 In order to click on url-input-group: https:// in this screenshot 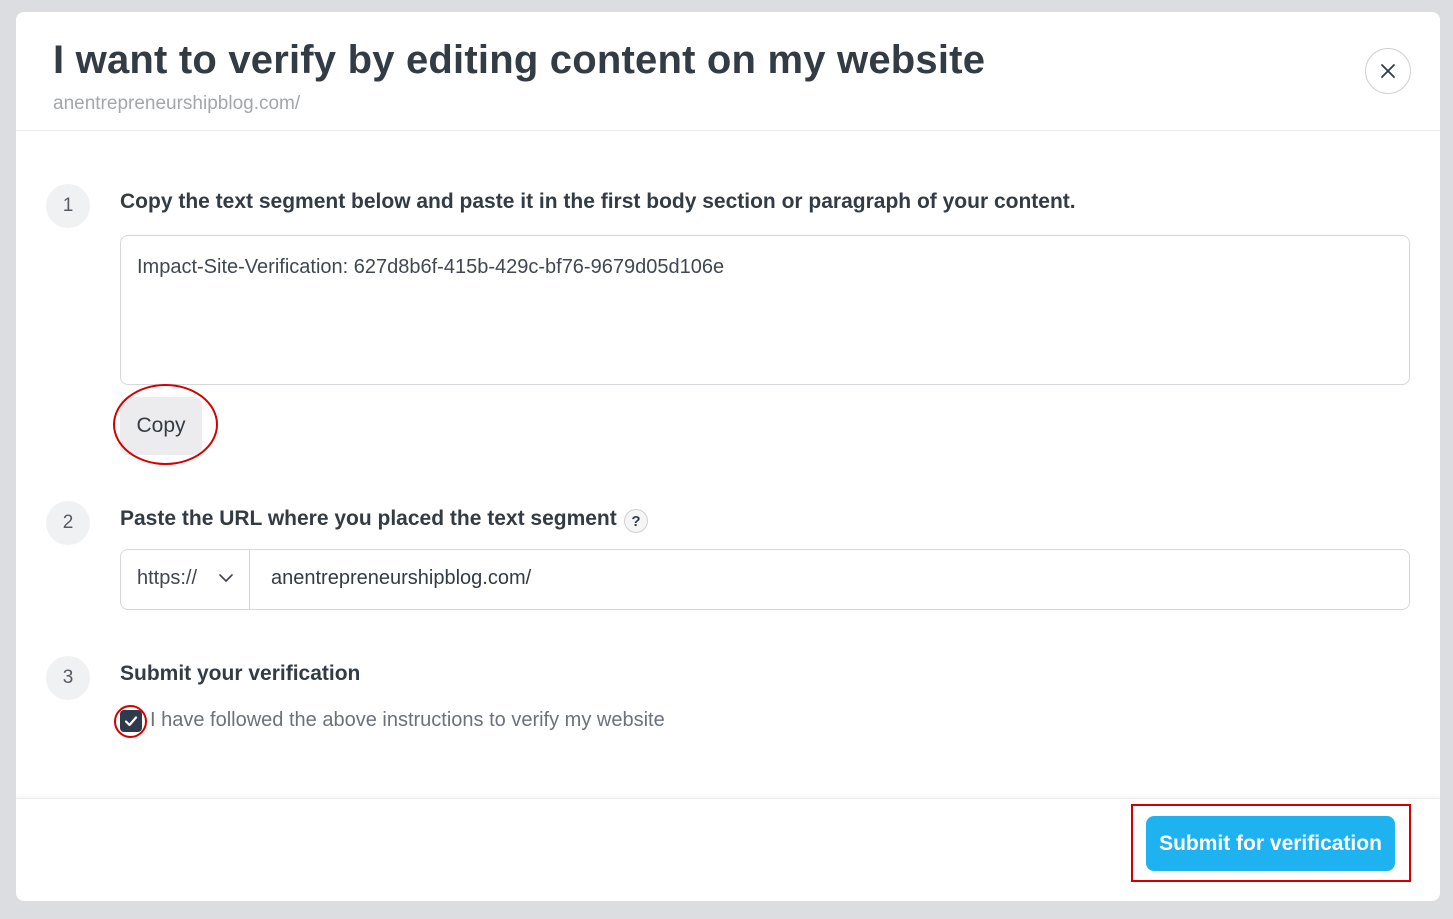, I will do `click(765, 579)`.